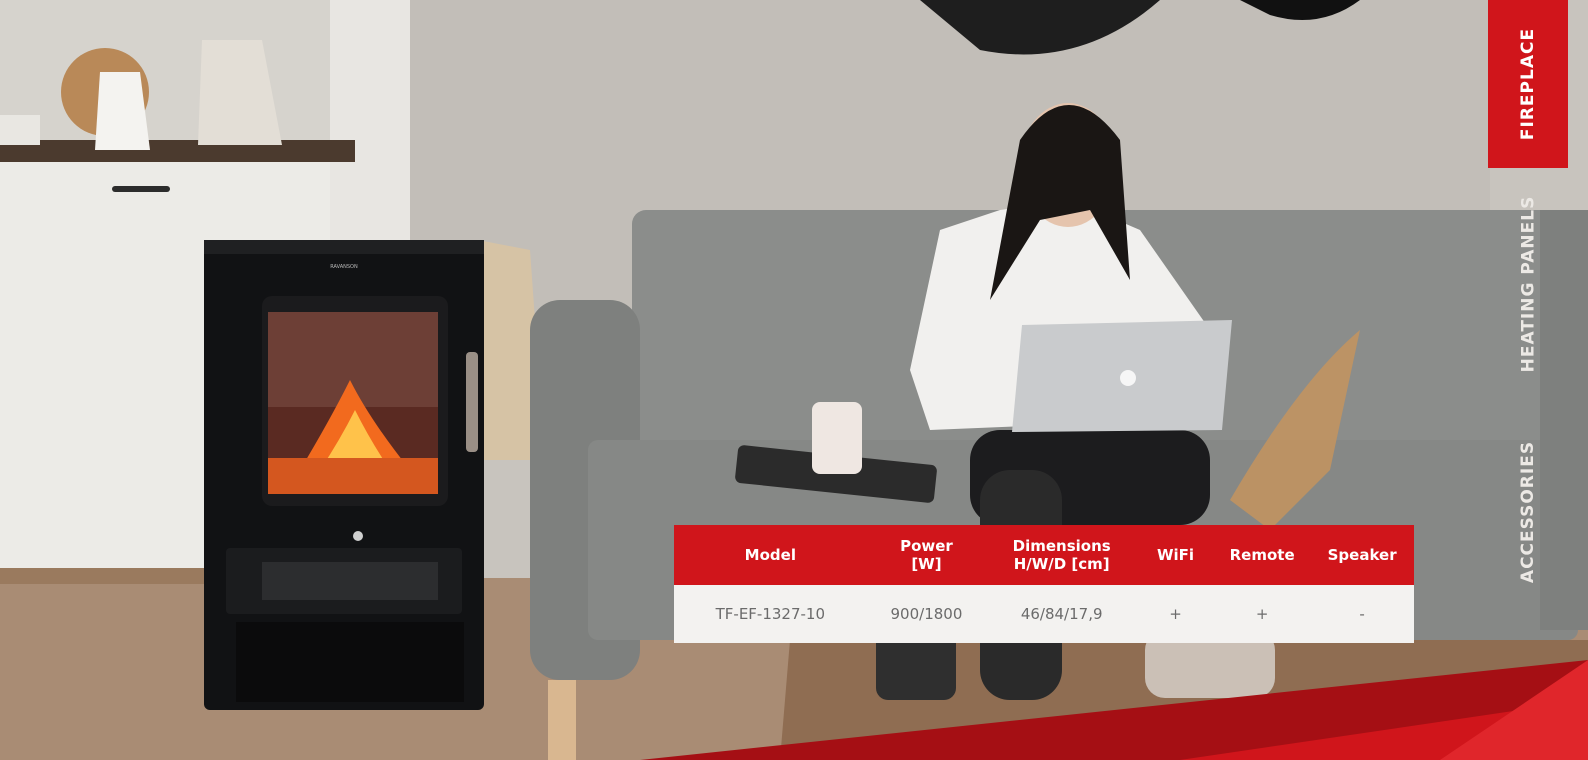  I want to click on side-tab-label: ACCESSORIES, so click(1528, 512).